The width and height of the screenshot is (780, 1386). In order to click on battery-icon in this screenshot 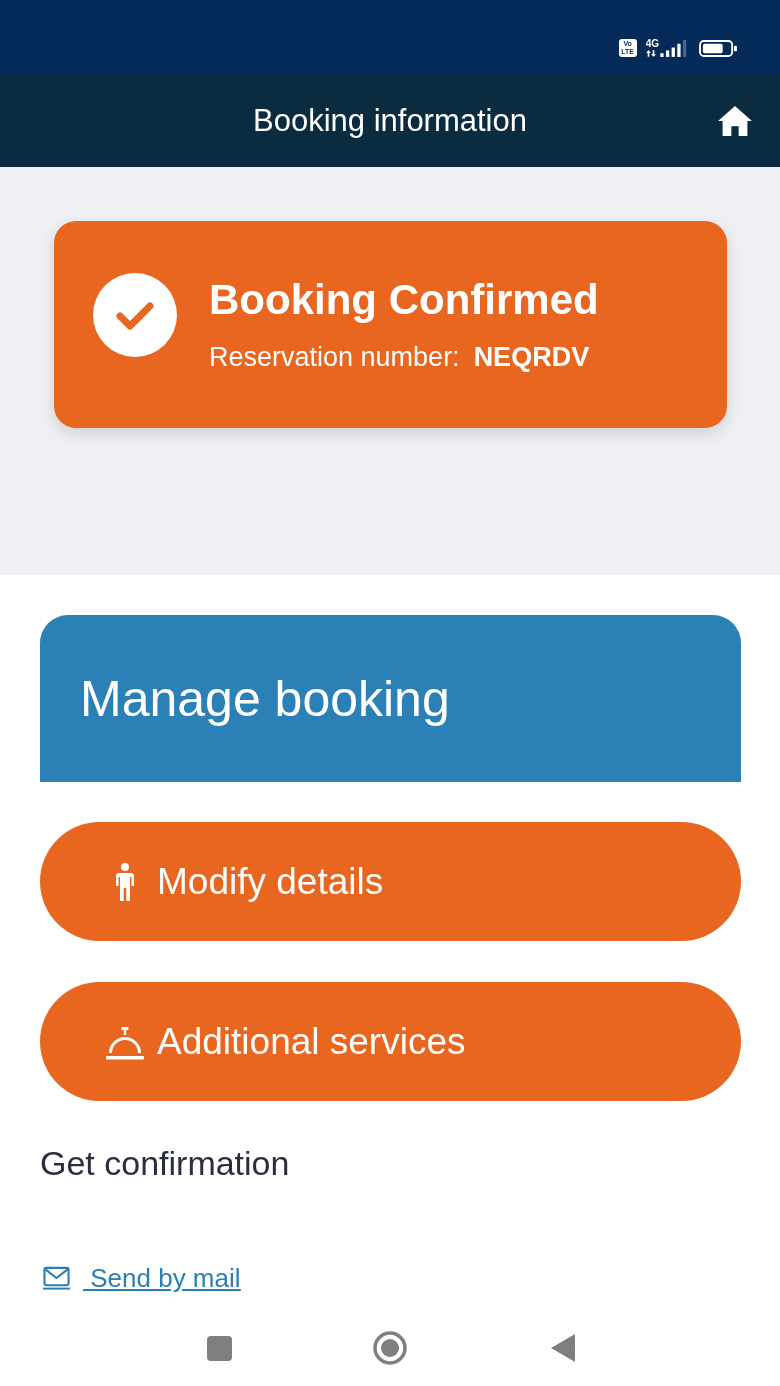, I will do `click(718, 48)`.